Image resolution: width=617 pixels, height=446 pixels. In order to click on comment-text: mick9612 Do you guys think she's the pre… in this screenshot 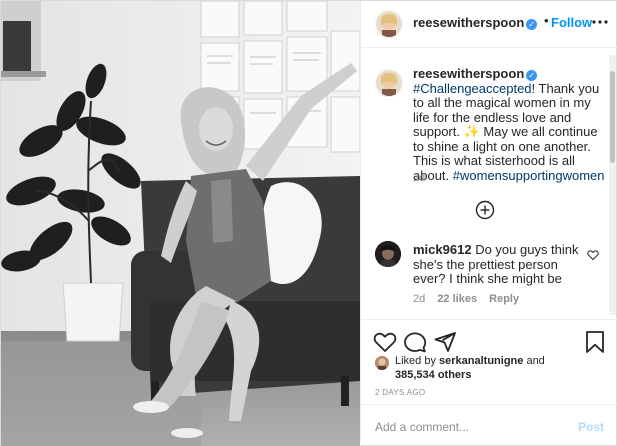, I will do `click(498, 264)`.